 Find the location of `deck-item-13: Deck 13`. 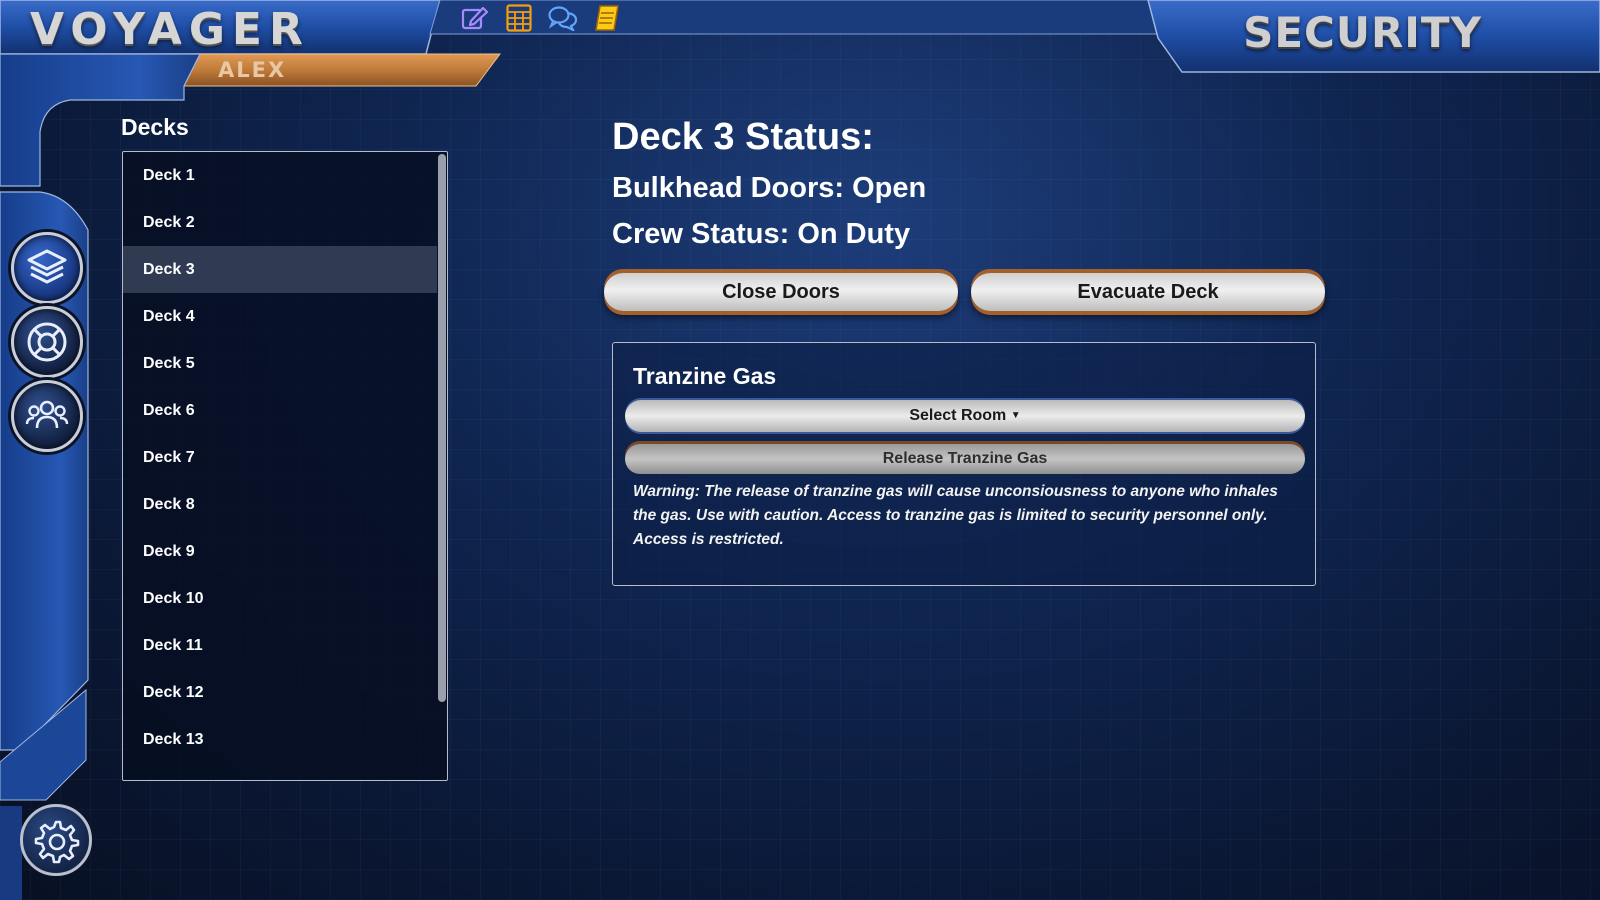

deck-item-13: Deck 13 is located at coordinates (280, 739).